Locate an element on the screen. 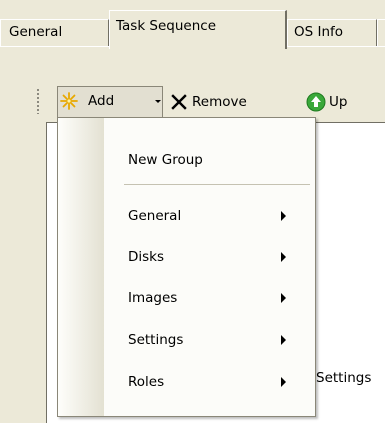 This screenshot has width=385, height=423. menu-item-label: Disks is located at coordinates (146, 257).